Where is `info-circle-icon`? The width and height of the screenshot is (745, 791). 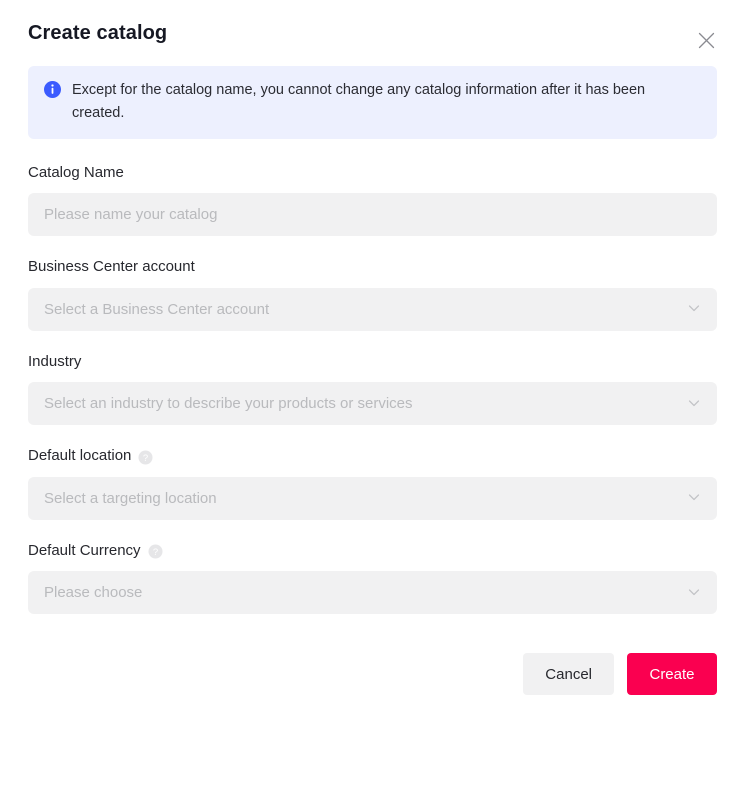 info-circle-icon is located at coordinates (52, 89).